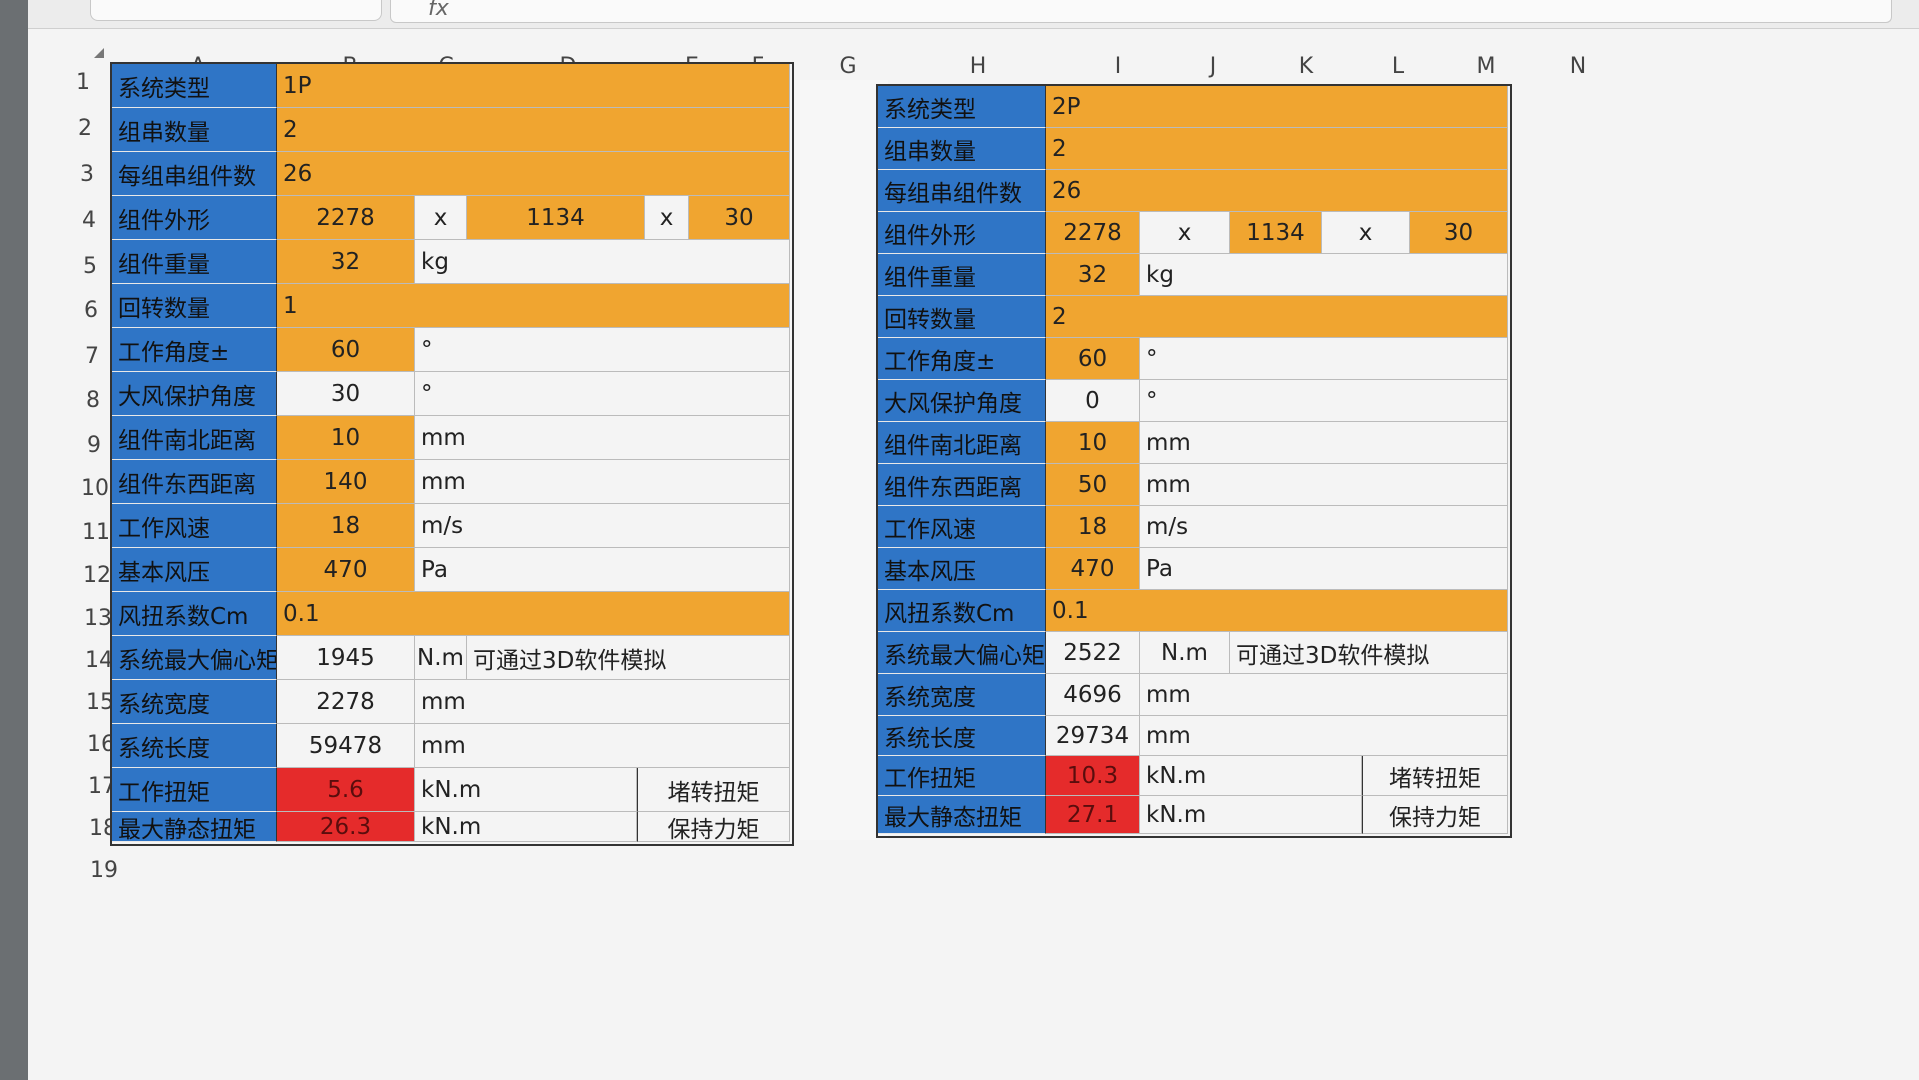  What do you see at coordinates (1093, 736) in the screenshot?
I see `value-system-length: 29734` at bounding box center [1093, 736].